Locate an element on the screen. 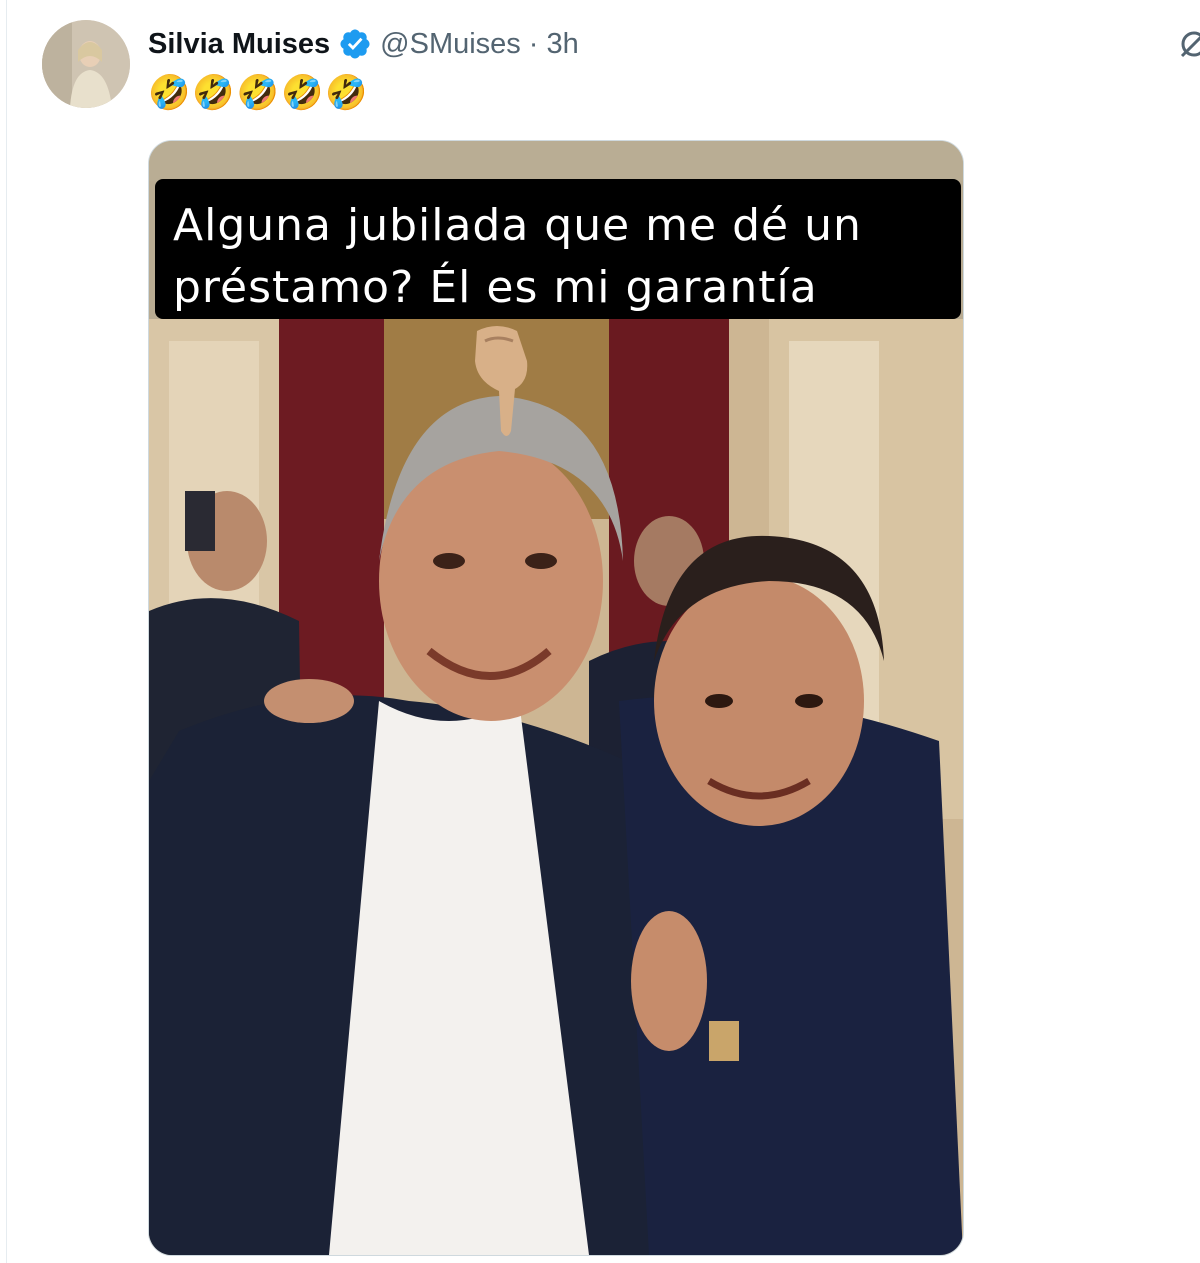 The width and height of the screenshot is (1200, 1263). tweet-header: Silvia Muises @SMuises · 3h is located at coordinates (363, 44).